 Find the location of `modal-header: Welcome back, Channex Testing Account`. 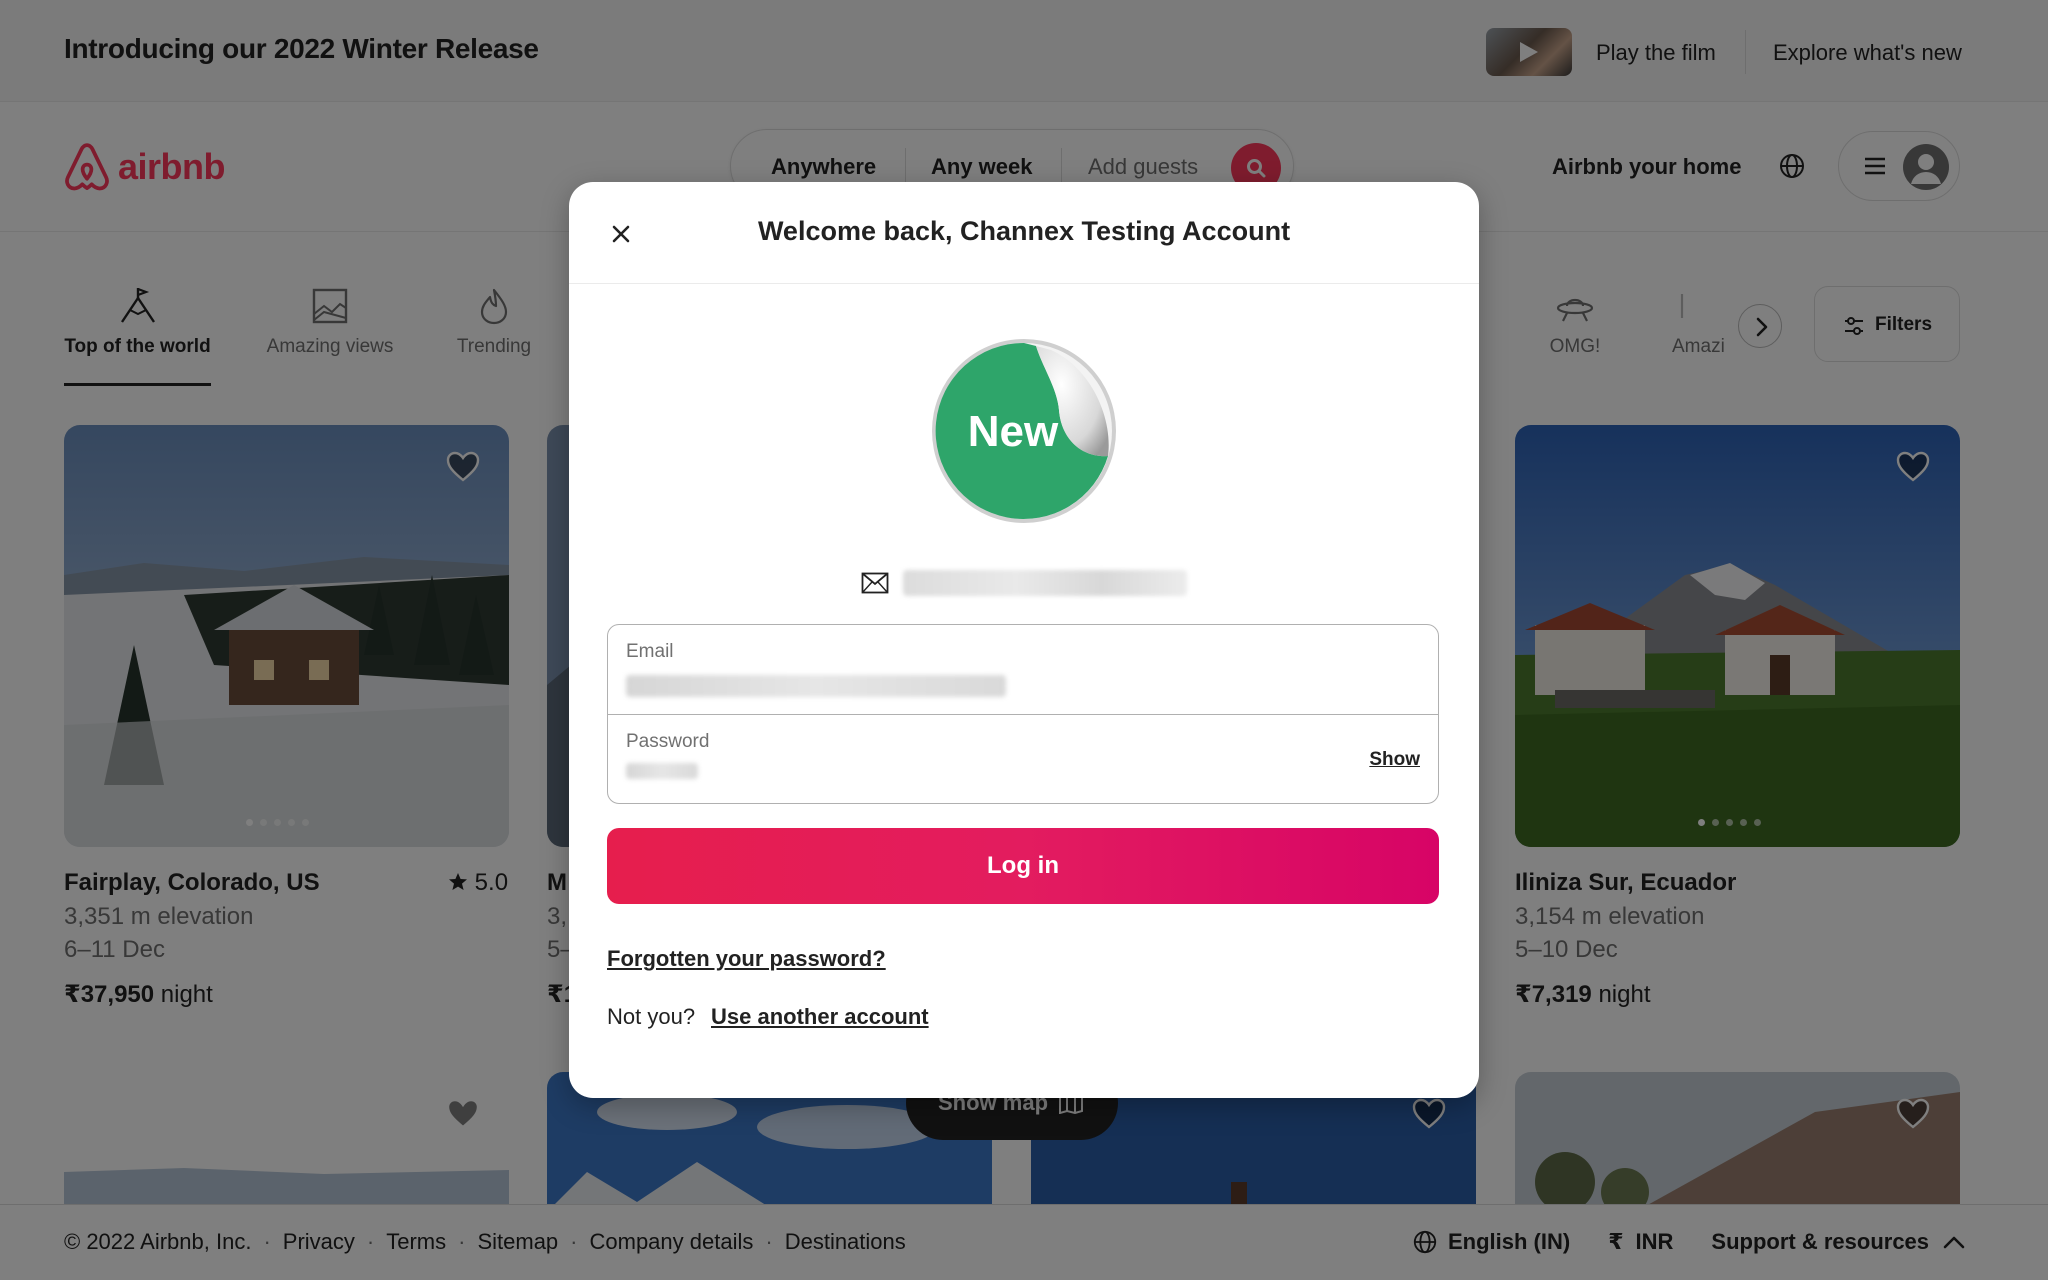

modal-header: Welcome back, Channex Testing Account is located at coordinates (1024, 233).